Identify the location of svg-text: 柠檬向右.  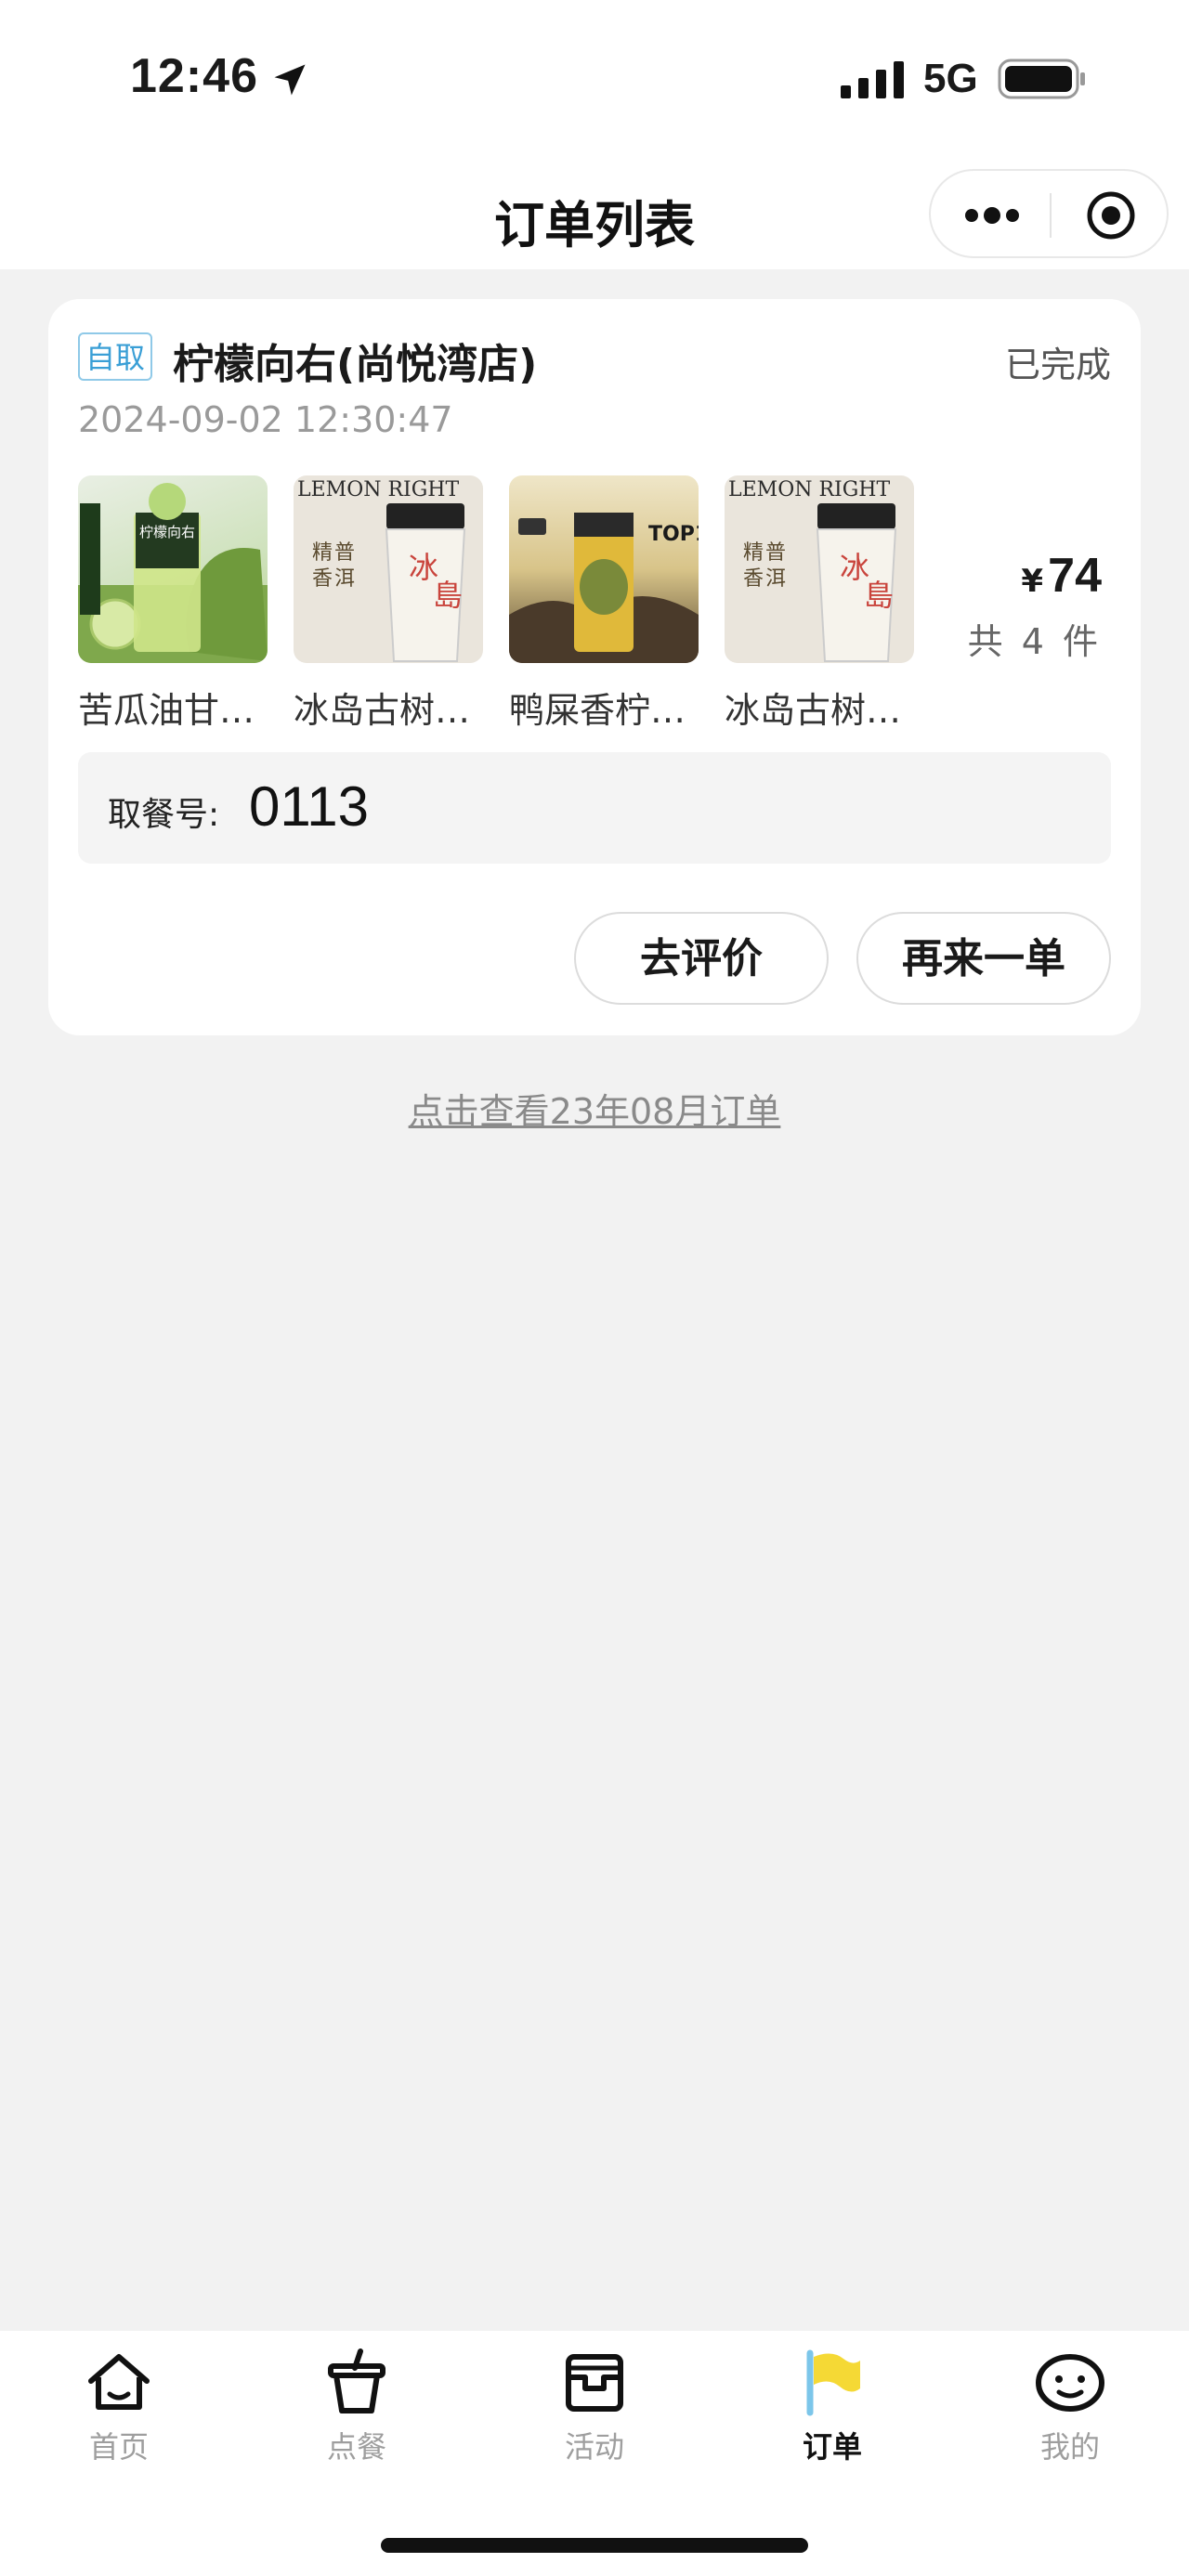
(167, 532).